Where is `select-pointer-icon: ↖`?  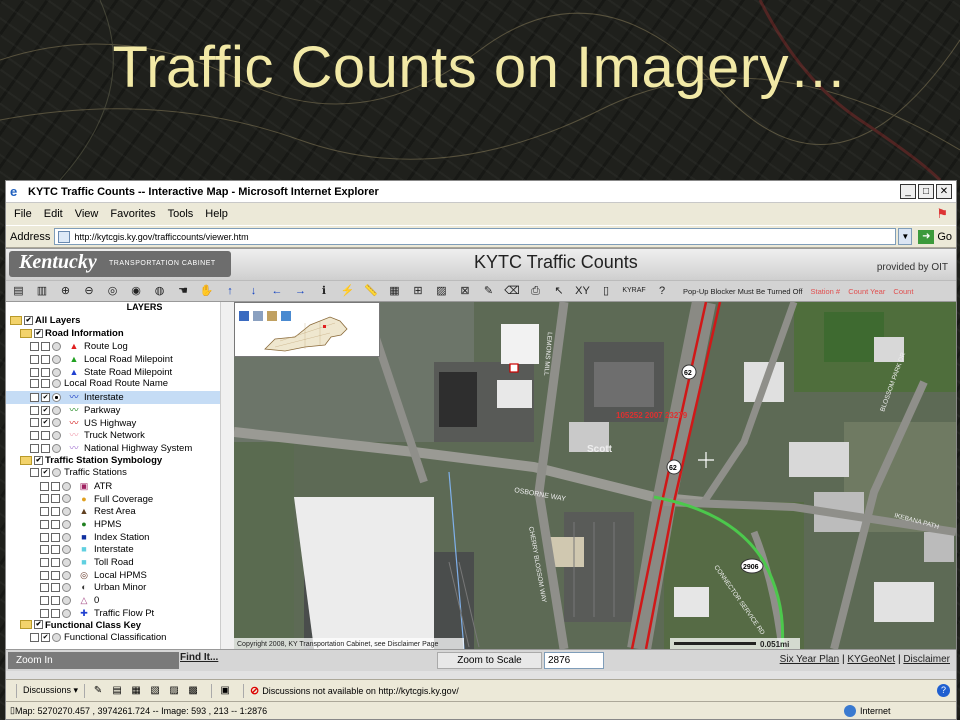
select-pointer-icon: ↖ is located at coordinates (559, 291).